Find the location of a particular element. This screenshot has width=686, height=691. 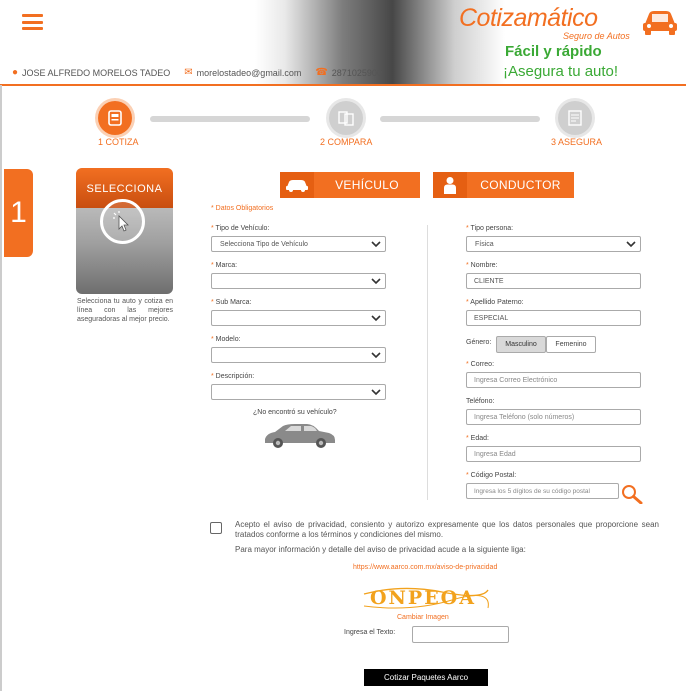

user-email: morelostadeo@gmail.com is located at coordinates (249, 72).